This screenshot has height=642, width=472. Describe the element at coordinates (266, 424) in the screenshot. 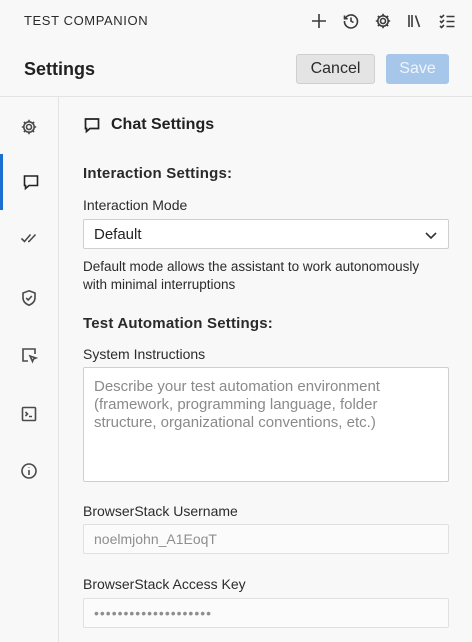

I see `system-instructions-input` at that location.